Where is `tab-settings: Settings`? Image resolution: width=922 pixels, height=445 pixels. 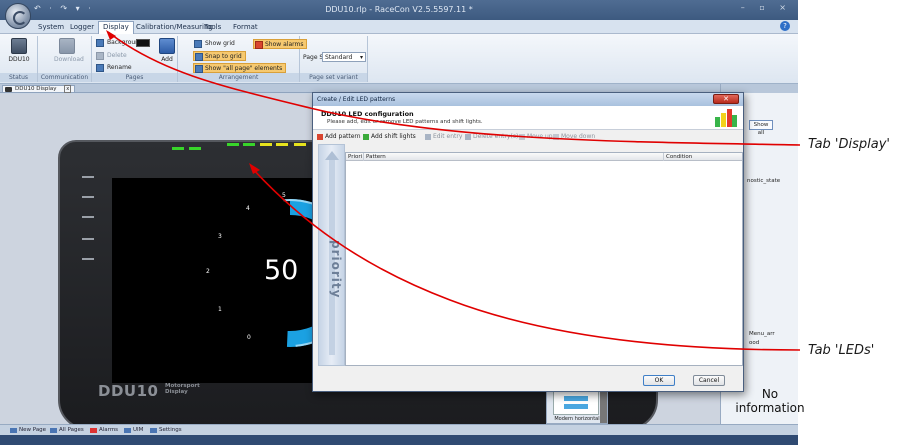
tab-settings: Settings is located at coordinates (166, 430).